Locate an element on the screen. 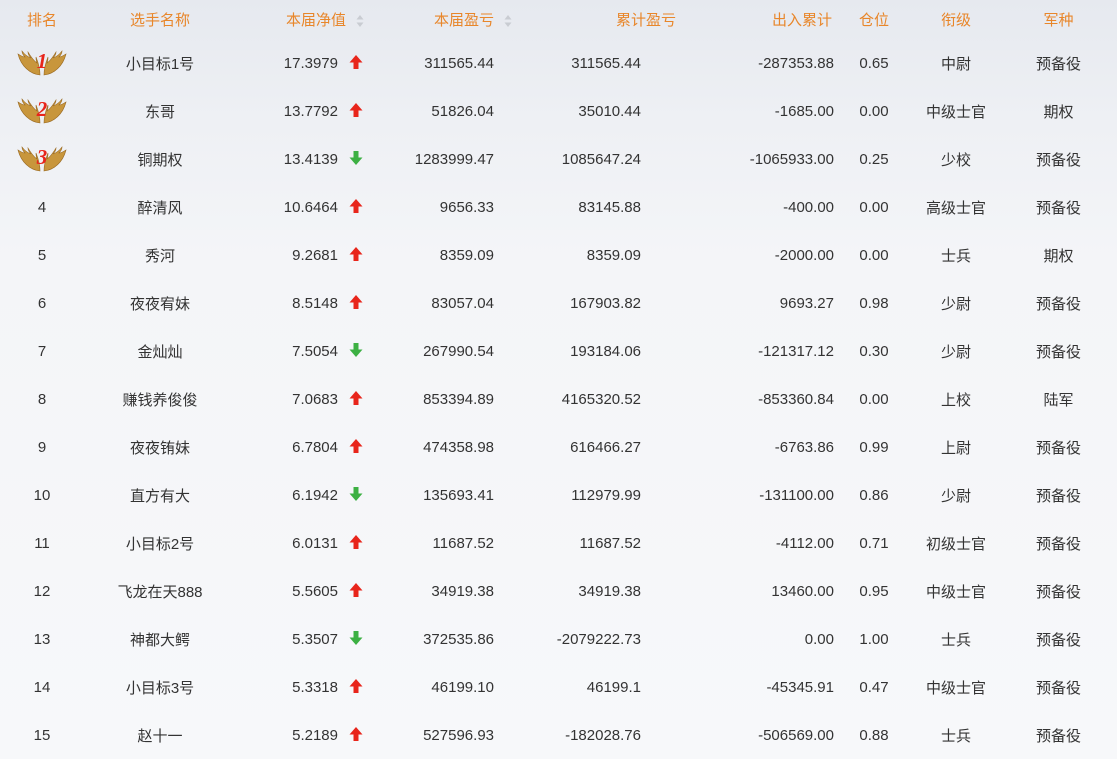 The image size is (1117, 759). player-name: 小目标1号 is located at coordinates (160, 64).